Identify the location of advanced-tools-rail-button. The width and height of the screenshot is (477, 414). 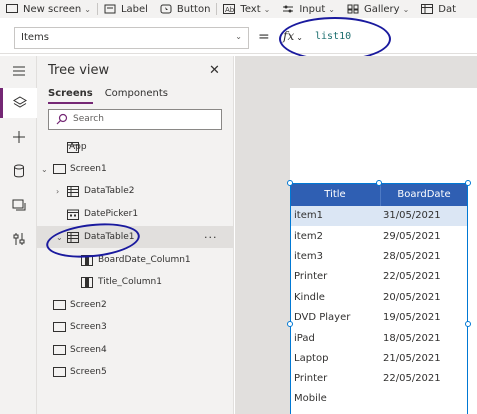
(18, 239).